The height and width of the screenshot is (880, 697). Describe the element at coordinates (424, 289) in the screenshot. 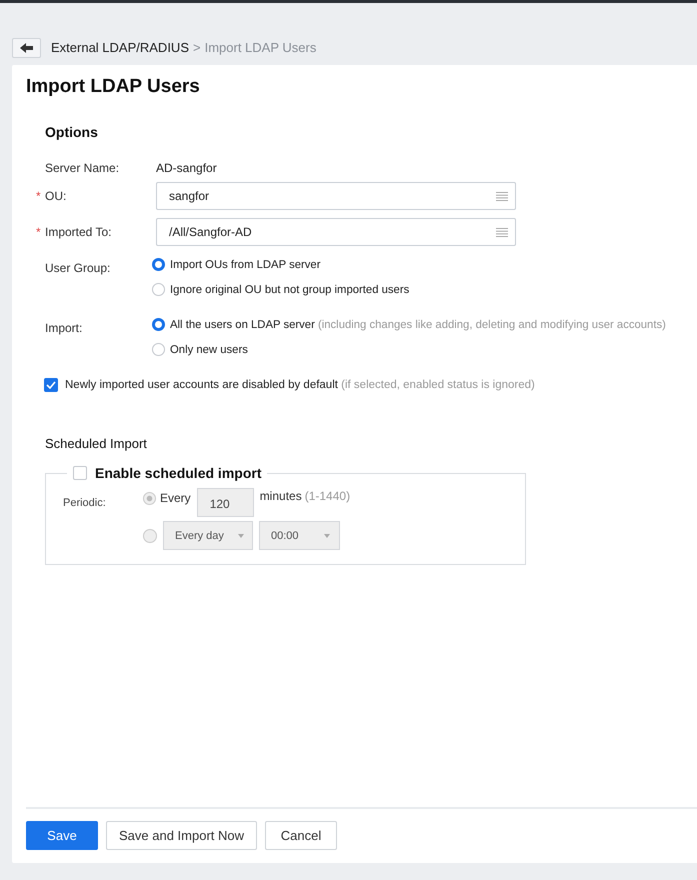

I see `radio-option: Ignore original OU but not group imported users` at that location.